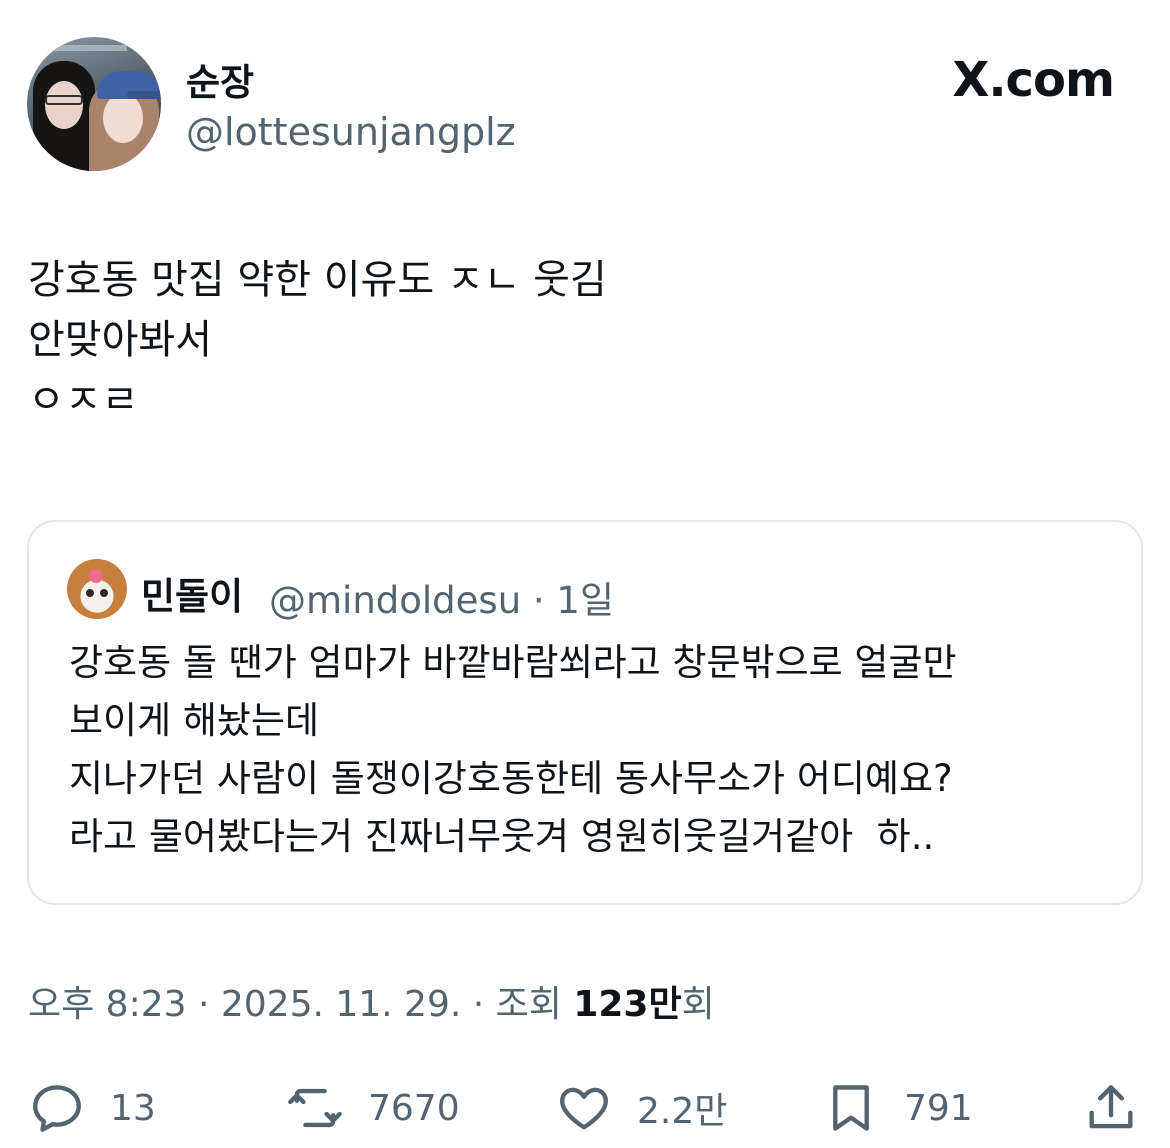 The image size is (1170, 1148). What do you see at coordinates (300, 1004) in the screenshot?
I see `tweet-timestamp: 오후 8:23 · 2025. 11. 29. · 조회` at bounding box center [300, 1004].